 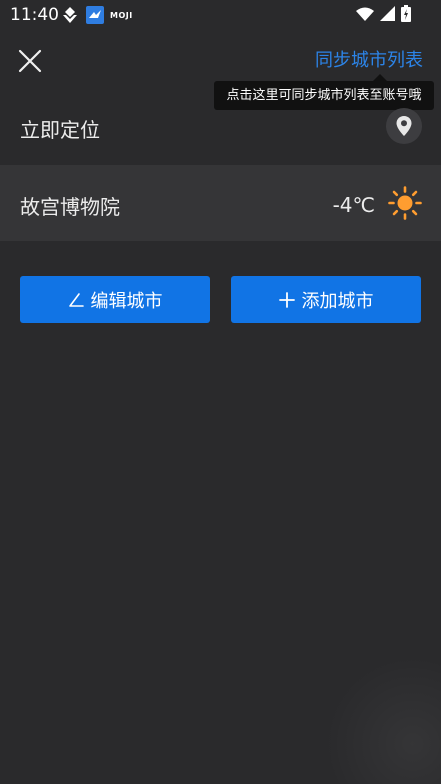 I want to click on notification-icons: MOJI, so click(x=96, y=15).